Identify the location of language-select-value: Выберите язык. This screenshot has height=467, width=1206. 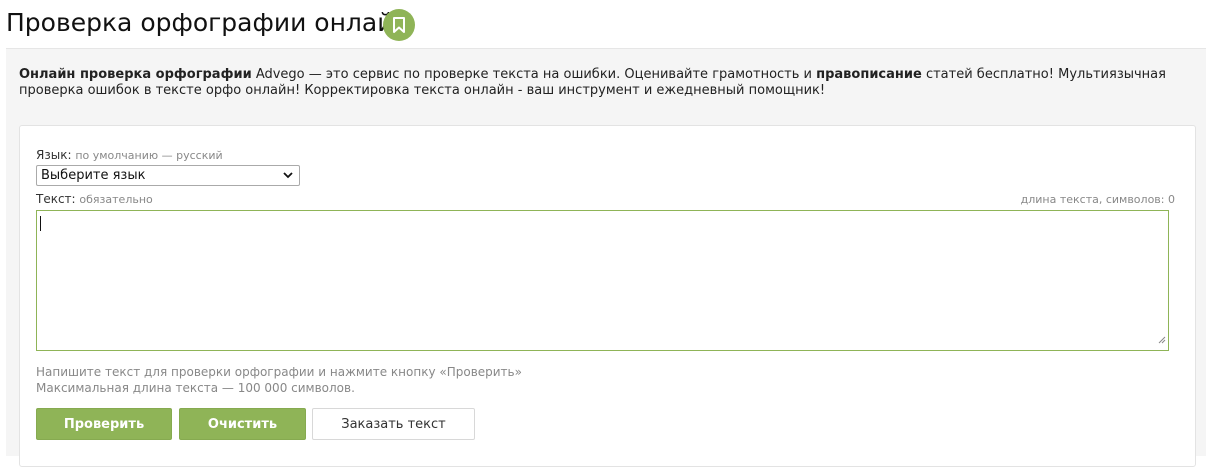
(93, 175).